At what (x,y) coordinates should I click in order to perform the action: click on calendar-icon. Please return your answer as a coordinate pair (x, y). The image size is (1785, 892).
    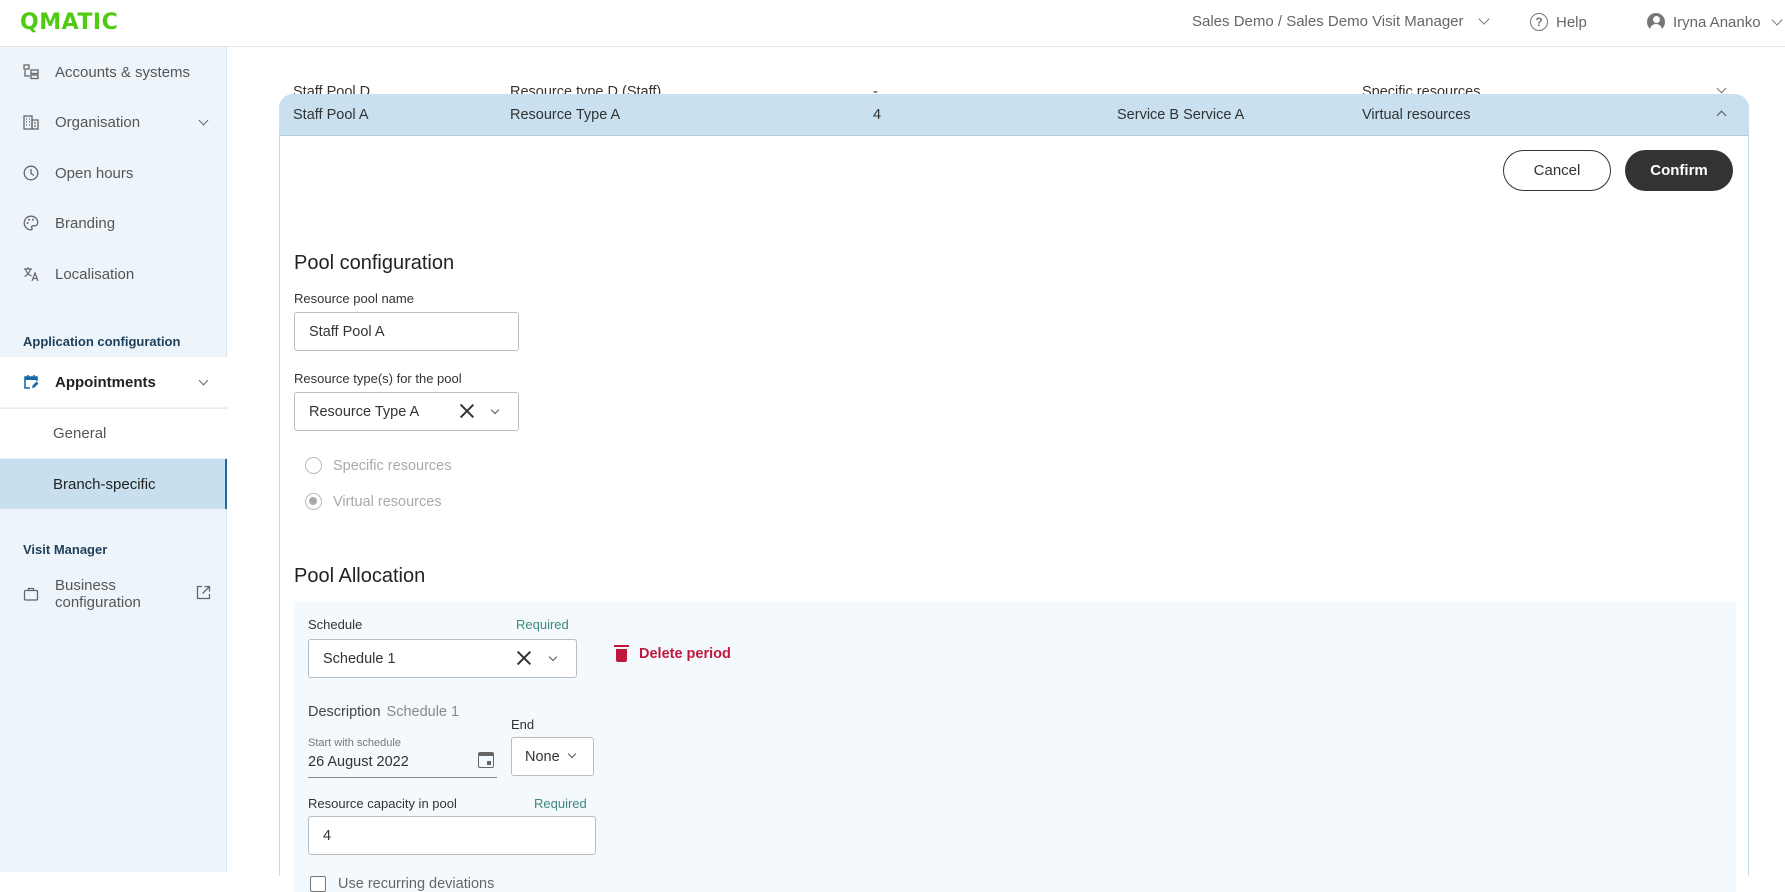
    Looking at the image, I should click on (486, 760).